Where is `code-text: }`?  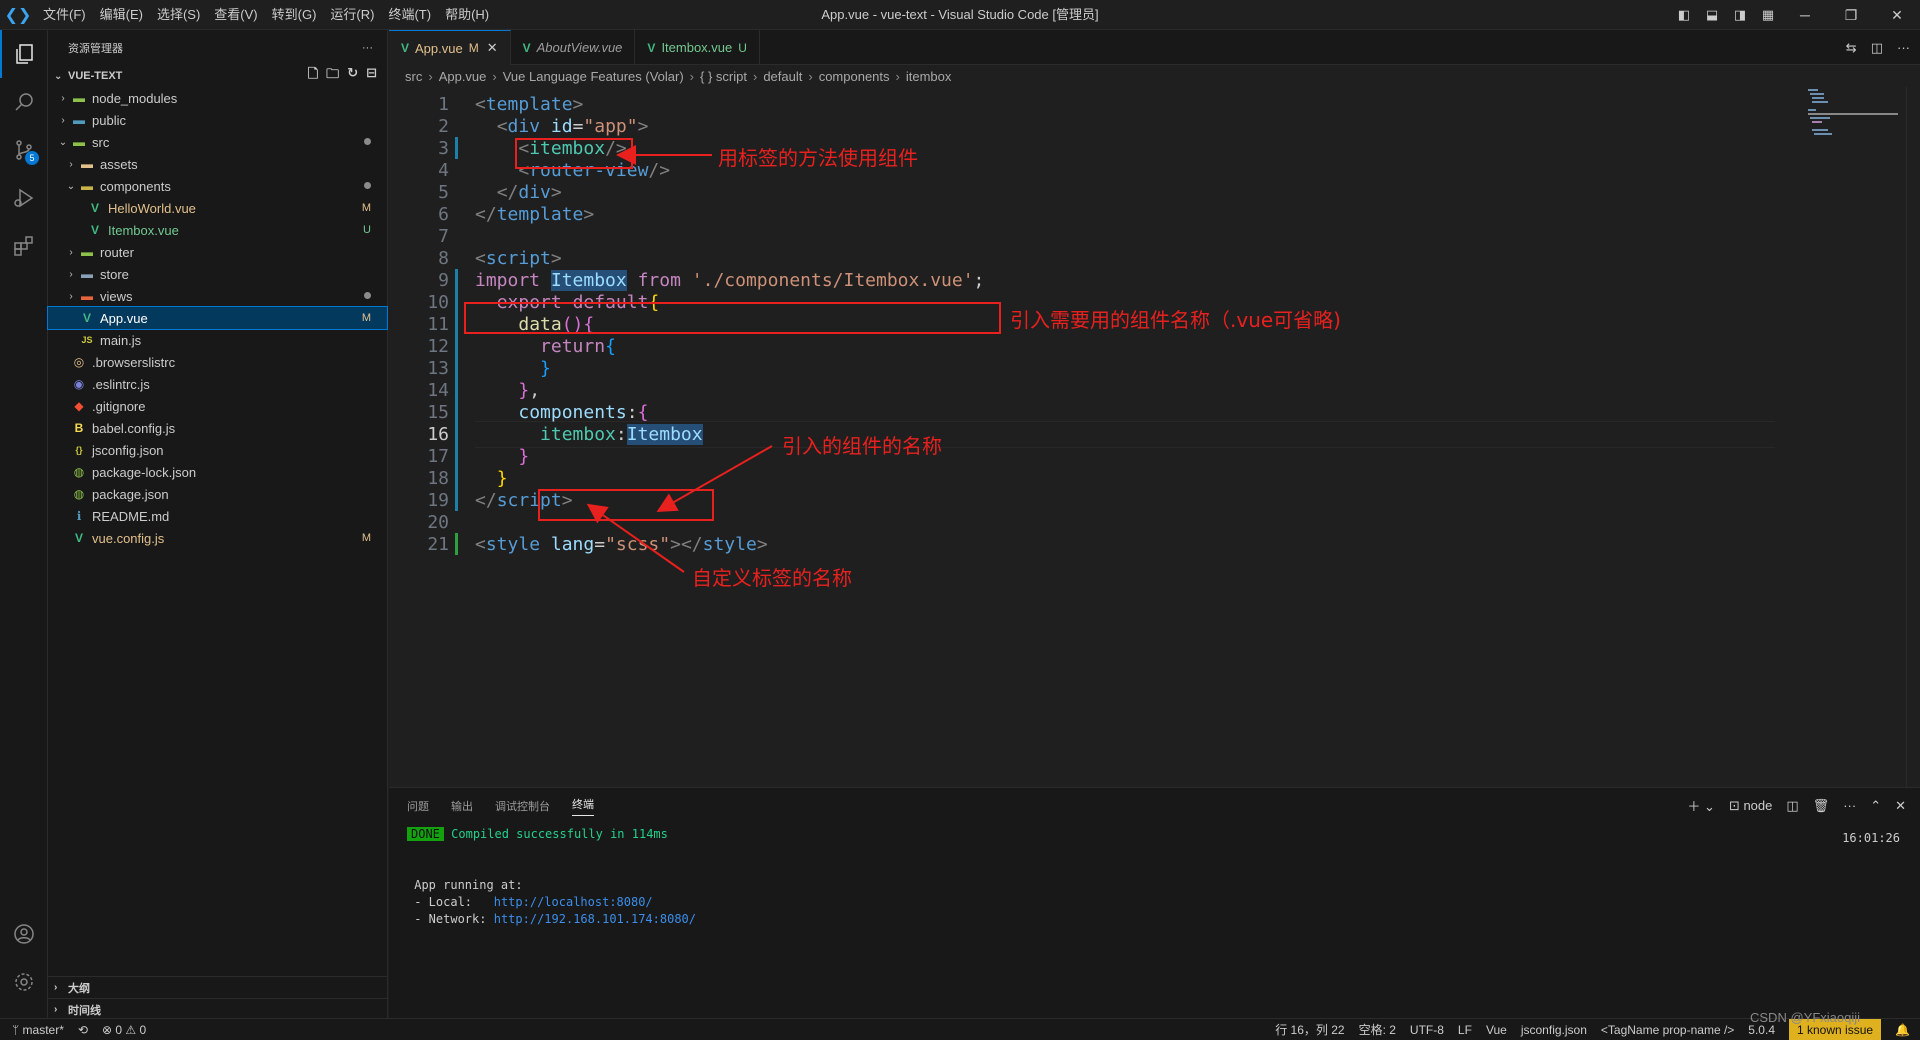 code-text: } is located at coordinates (545, 368).